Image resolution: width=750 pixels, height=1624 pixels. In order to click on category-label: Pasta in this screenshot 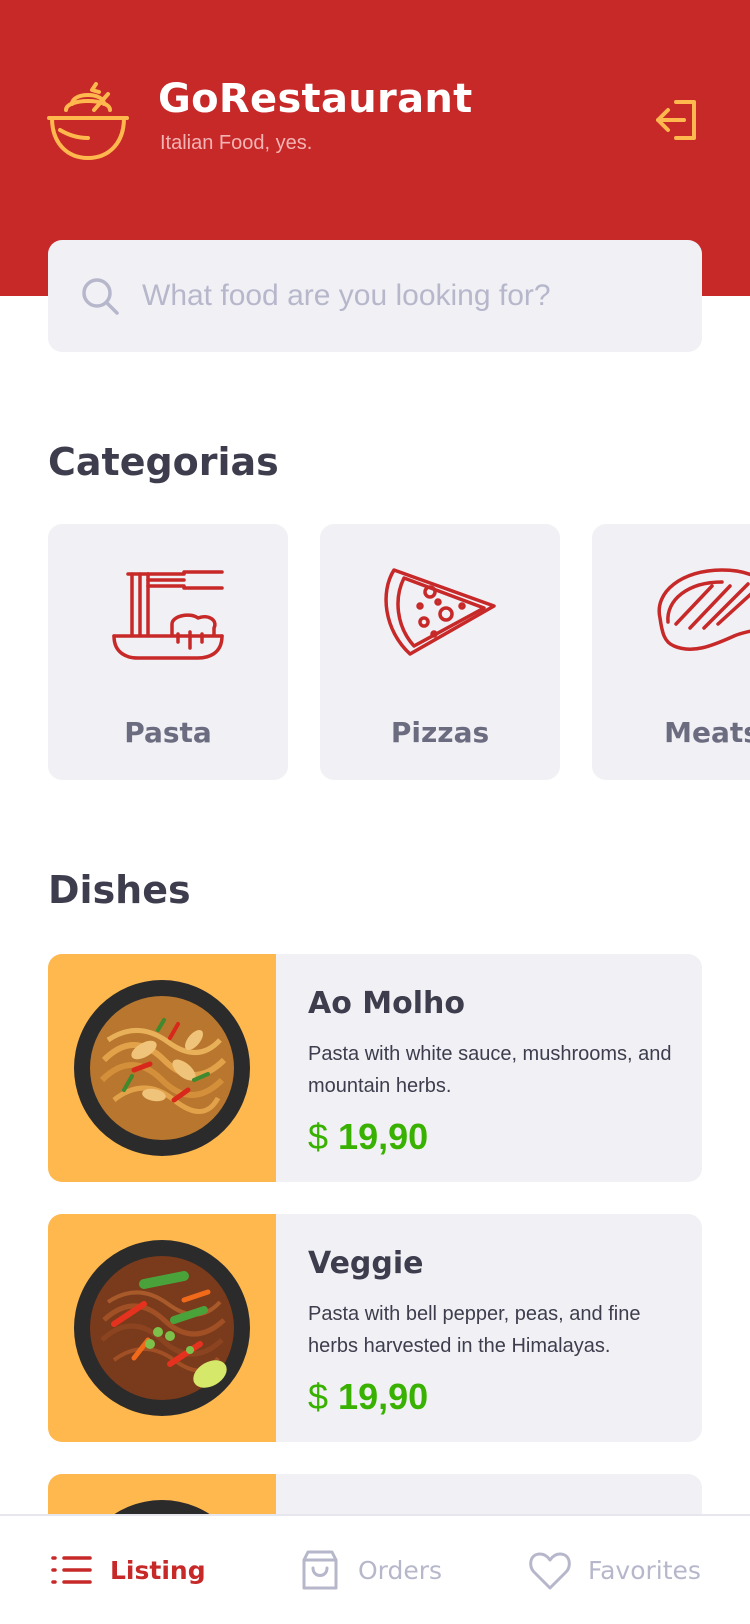, I will do `click(168, 732)`.